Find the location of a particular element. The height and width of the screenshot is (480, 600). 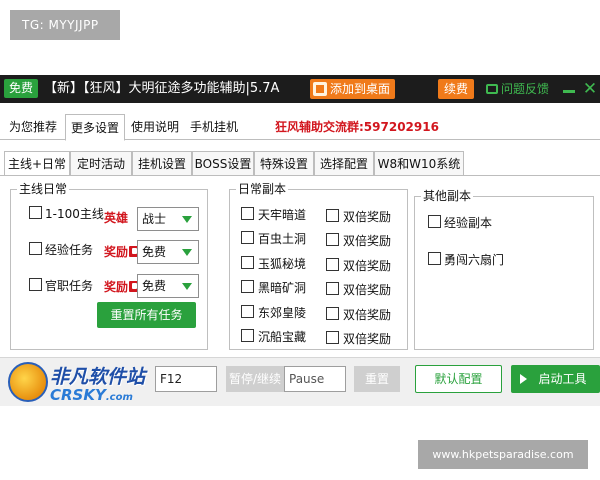

feedback-label: 问题反馈 is located at coordinates (525, 89).